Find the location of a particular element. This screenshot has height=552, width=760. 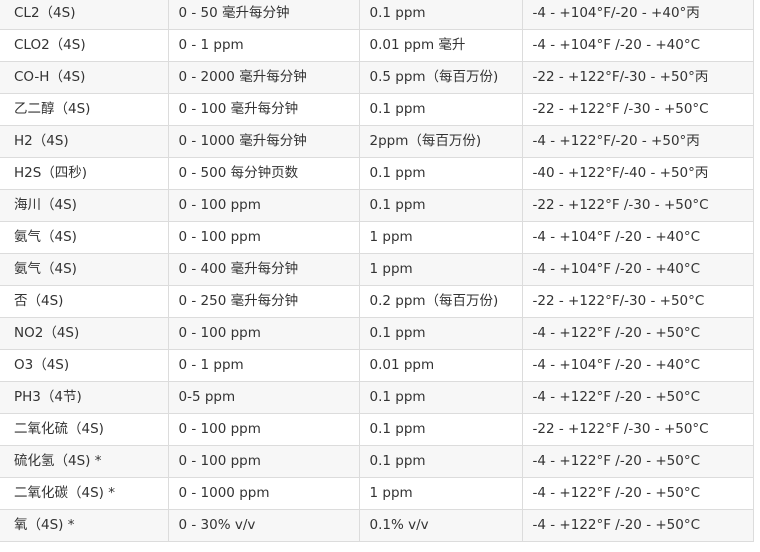

range-cell: 0 - 30% v/v is located at coordinates (263, 525).